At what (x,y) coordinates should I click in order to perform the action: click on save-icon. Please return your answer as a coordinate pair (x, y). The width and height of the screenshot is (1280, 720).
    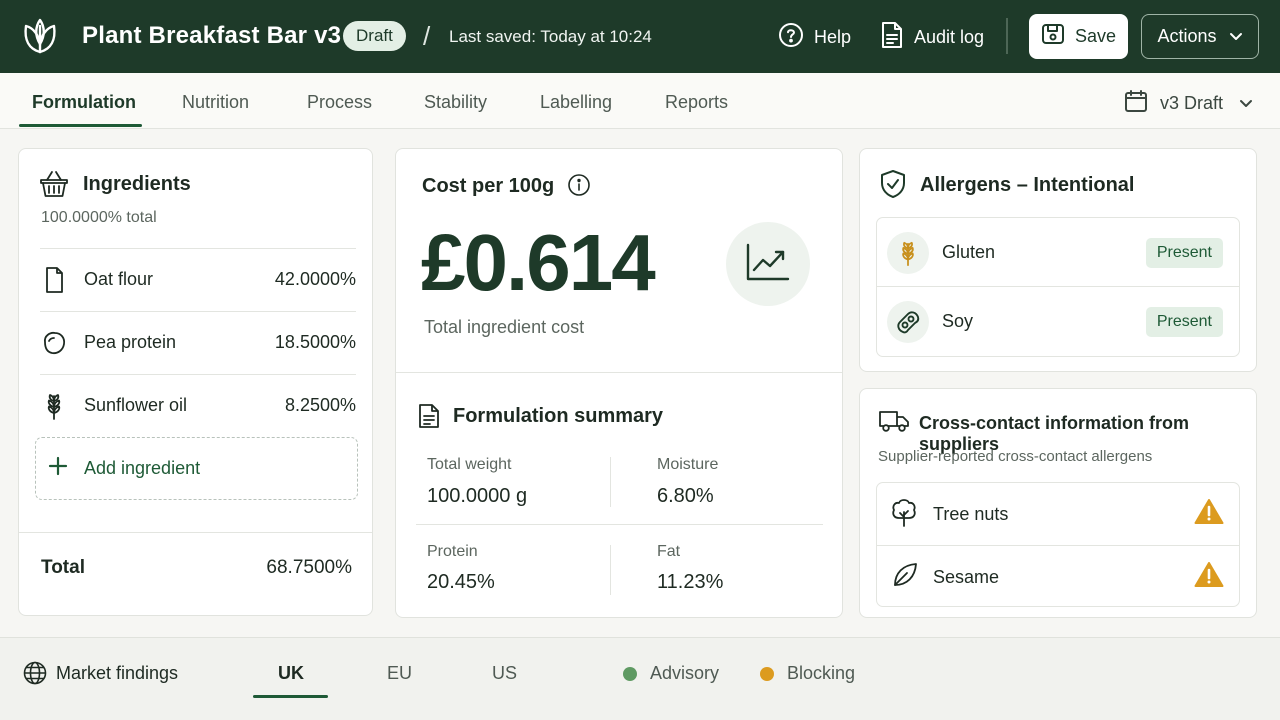
    Looking at the image, I should click on (1053, 36).